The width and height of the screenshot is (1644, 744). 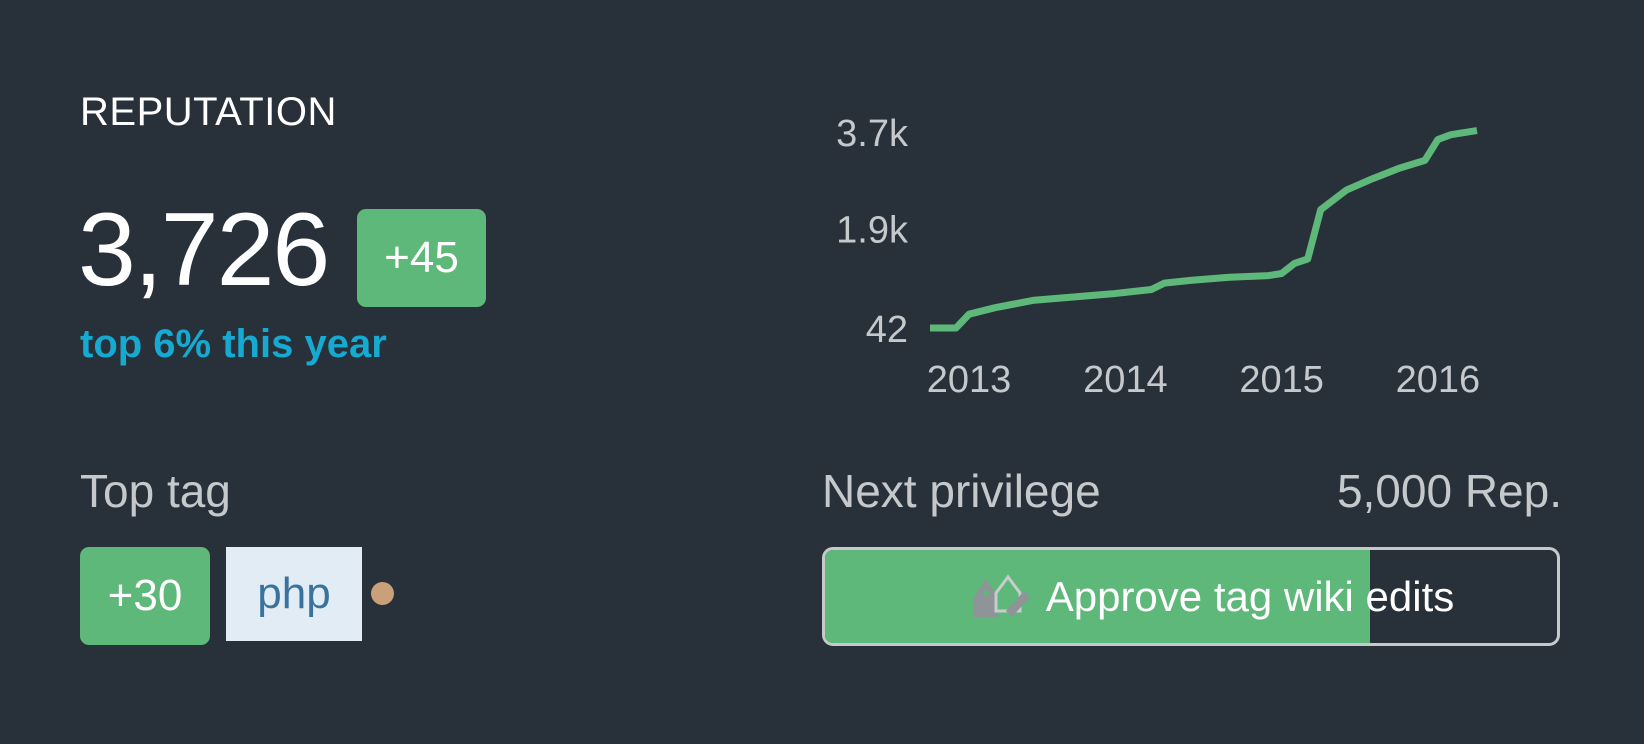 What do you see at coordinates (294, 594) in the screenshot?
I see `top-tag-chip: php` at bounding box center [294, 594].